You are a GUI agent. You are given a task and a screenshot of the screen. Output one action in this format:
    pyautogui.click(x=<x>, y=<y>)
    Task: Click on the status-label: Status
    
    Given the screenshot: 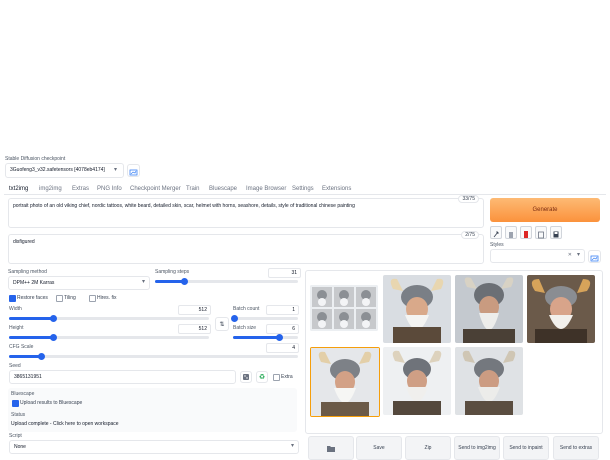 What is the action you would take?
    pyautogui.click(x=18, y=415)
    